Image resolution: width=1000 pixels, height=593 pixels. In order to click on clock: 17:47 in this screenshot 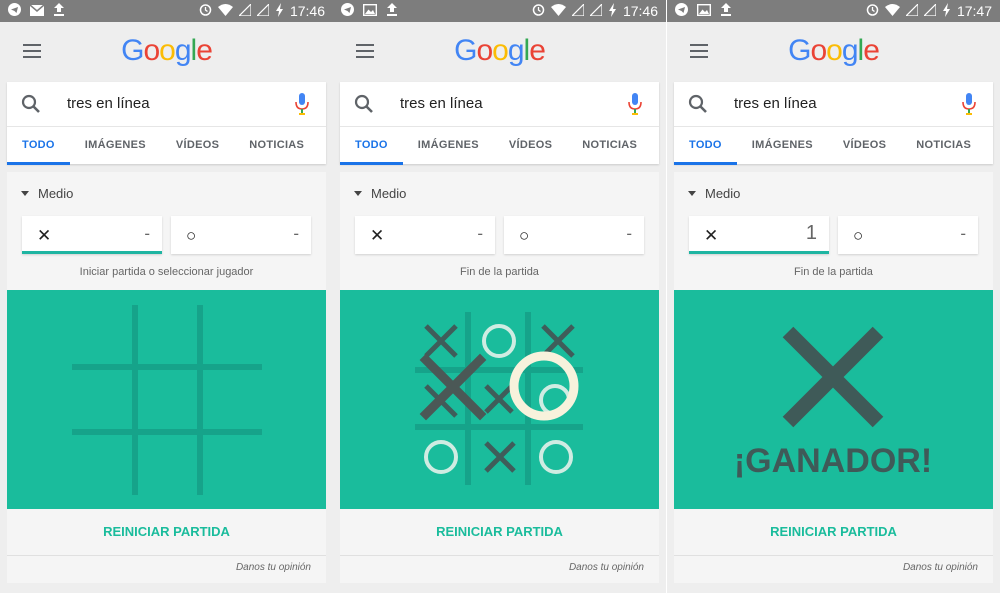, I will do `click(974, 11)`.